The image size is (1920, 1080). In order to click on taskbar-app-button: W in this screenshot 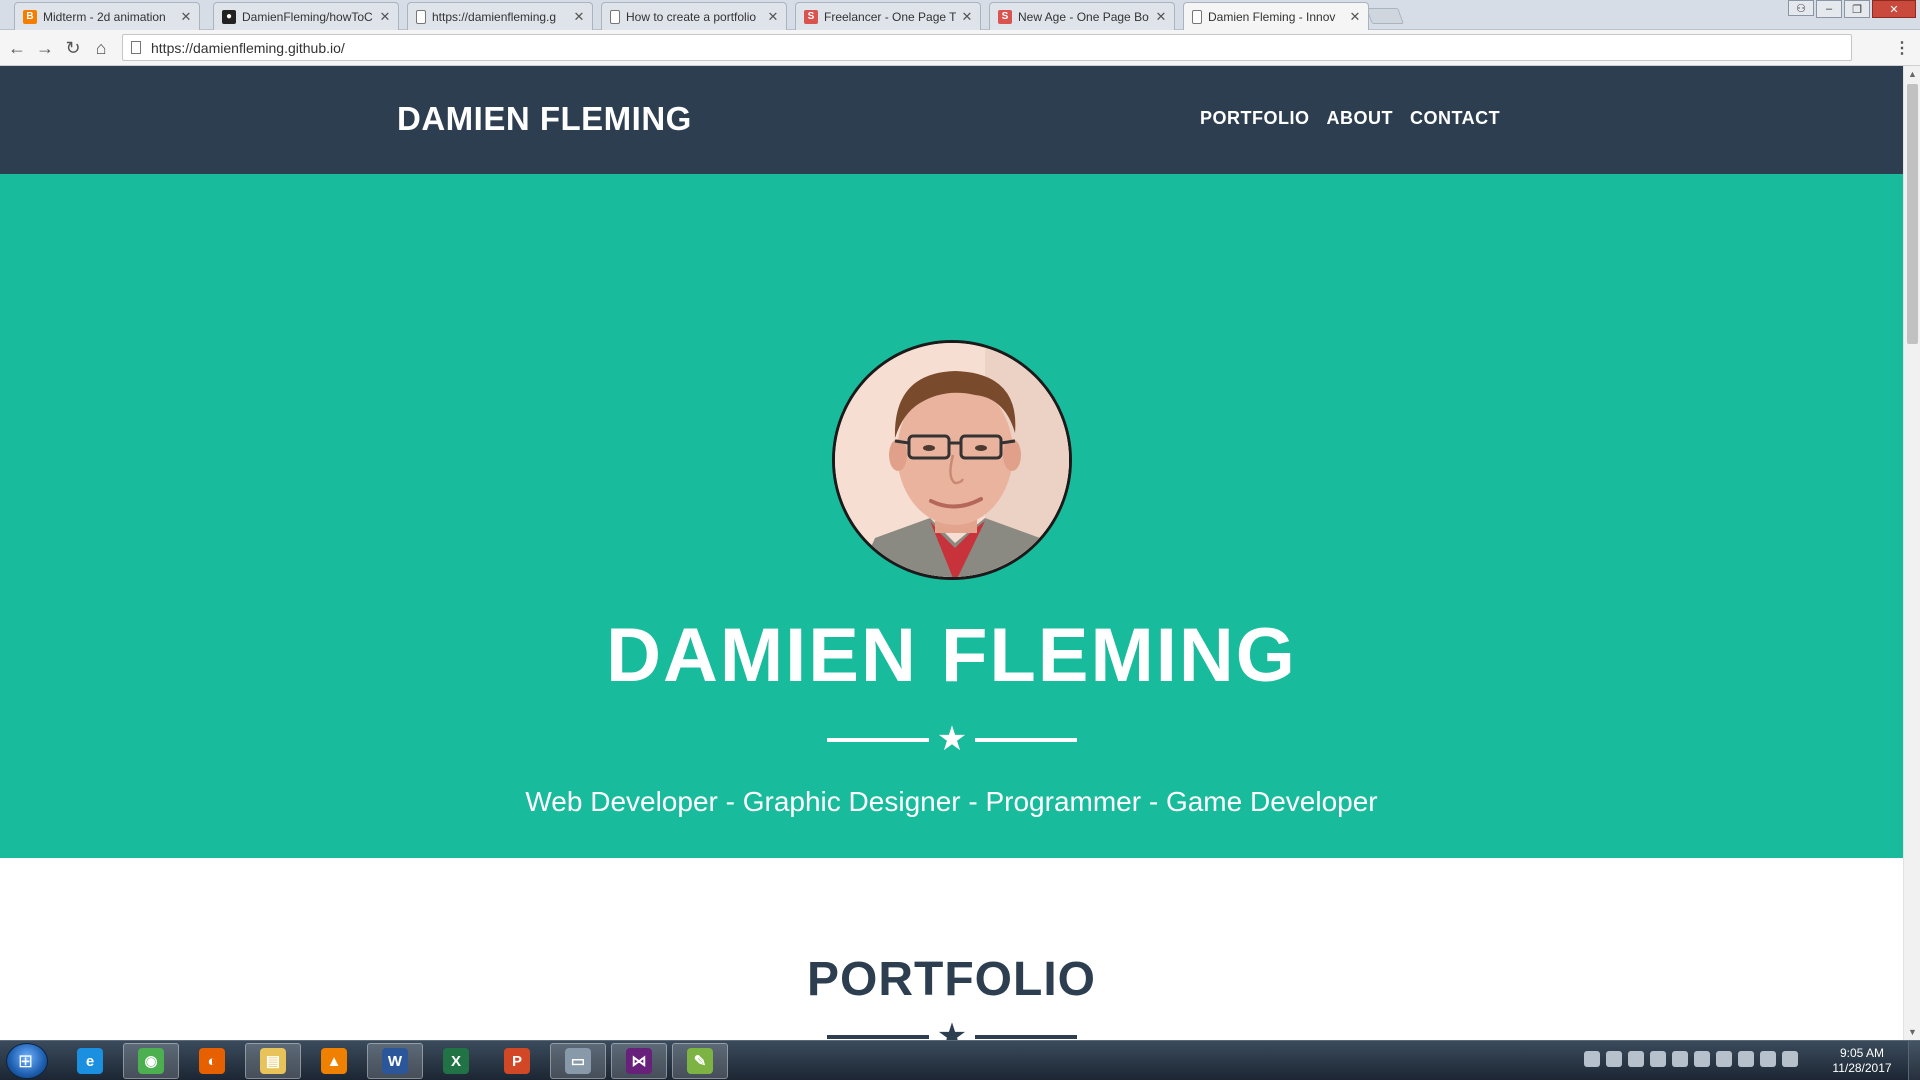, I will do `click(395, 1061)`.